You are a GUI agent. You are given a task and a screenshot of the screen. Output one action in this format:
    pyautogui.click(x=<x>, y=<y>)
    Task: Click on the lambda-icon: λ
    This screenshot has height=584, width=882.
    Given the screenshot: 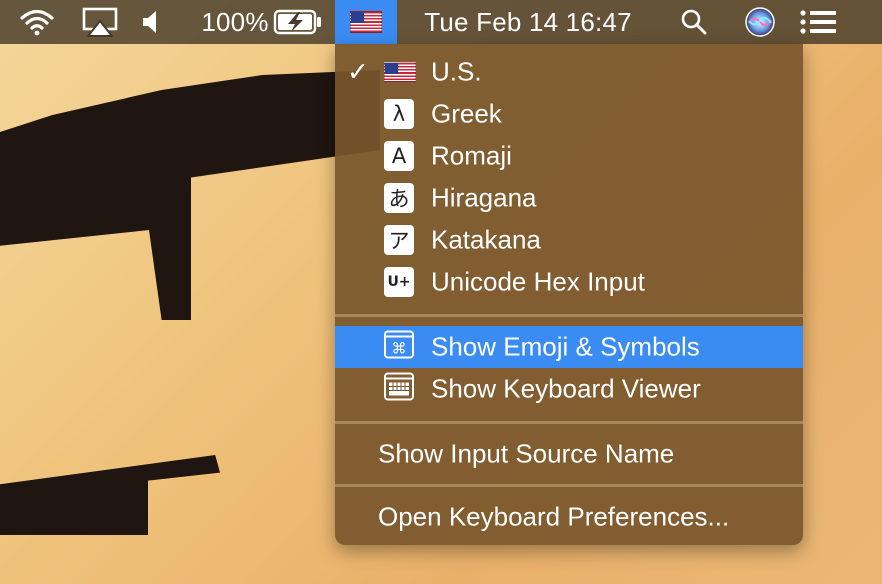 What is the action you would take?
    pyautogui.click(x=399, y=114)
    